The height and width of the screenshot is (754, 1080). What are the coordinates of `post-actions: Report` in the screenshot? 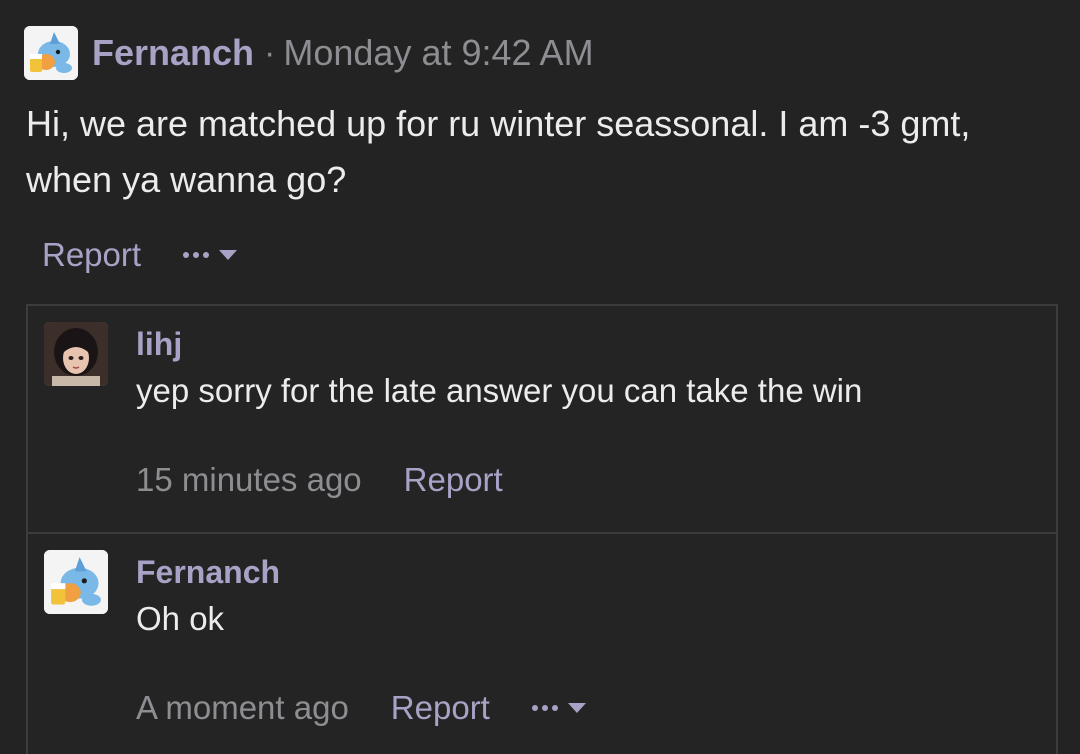 It's located at (140, 255).